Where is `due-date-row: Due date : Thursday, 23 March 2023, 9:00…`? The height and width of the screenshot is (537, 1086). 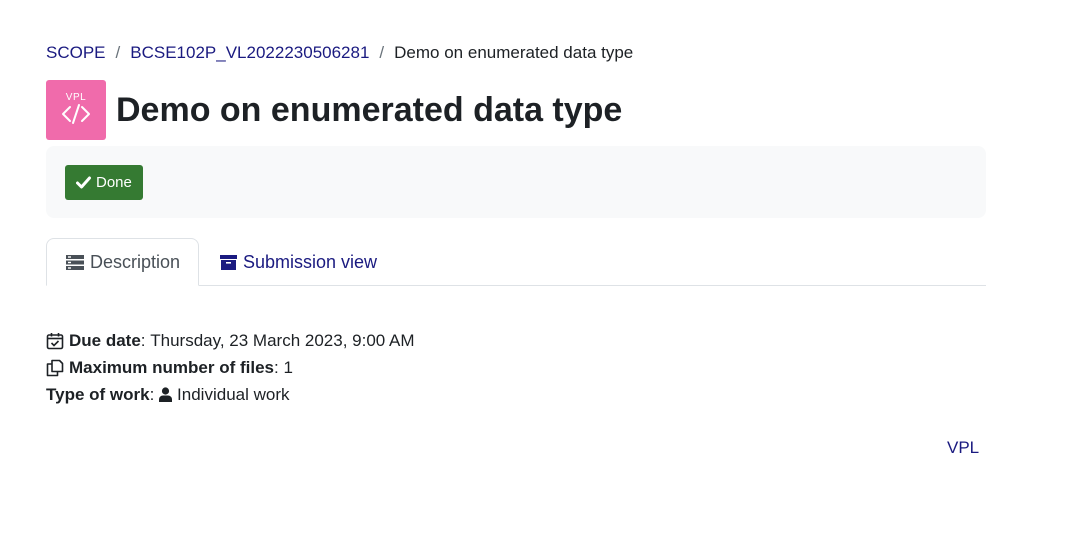 due-date-row: Due date : Thursday, 23 March 2023, 9:00… is located at coordinates (230, 340).